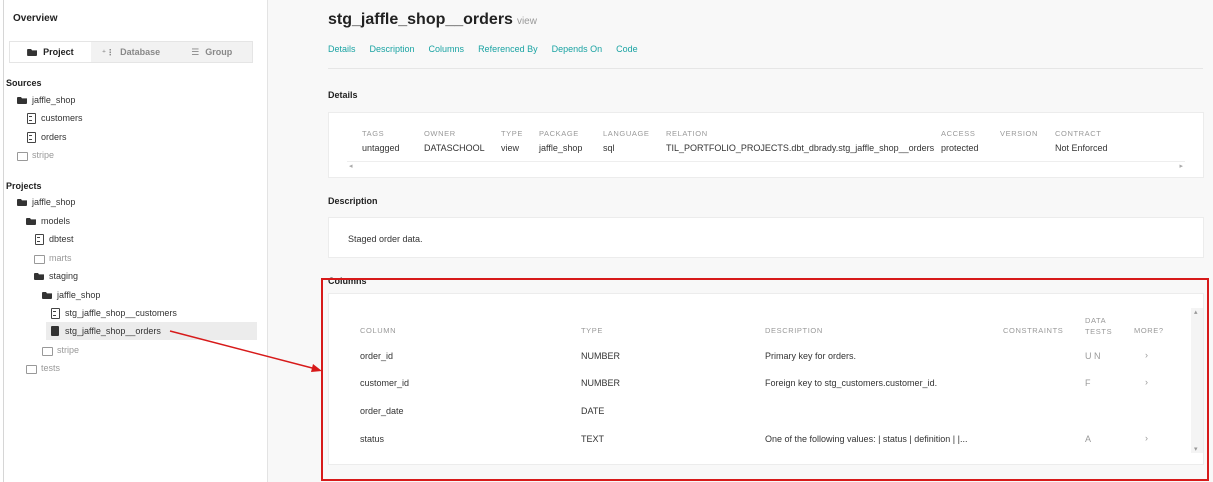  What do you see at coordinates (121, 313) in the screenshot?
I see `tree-item-label: stg_jaffle_shop__customers` at bounding box center [121, 313].